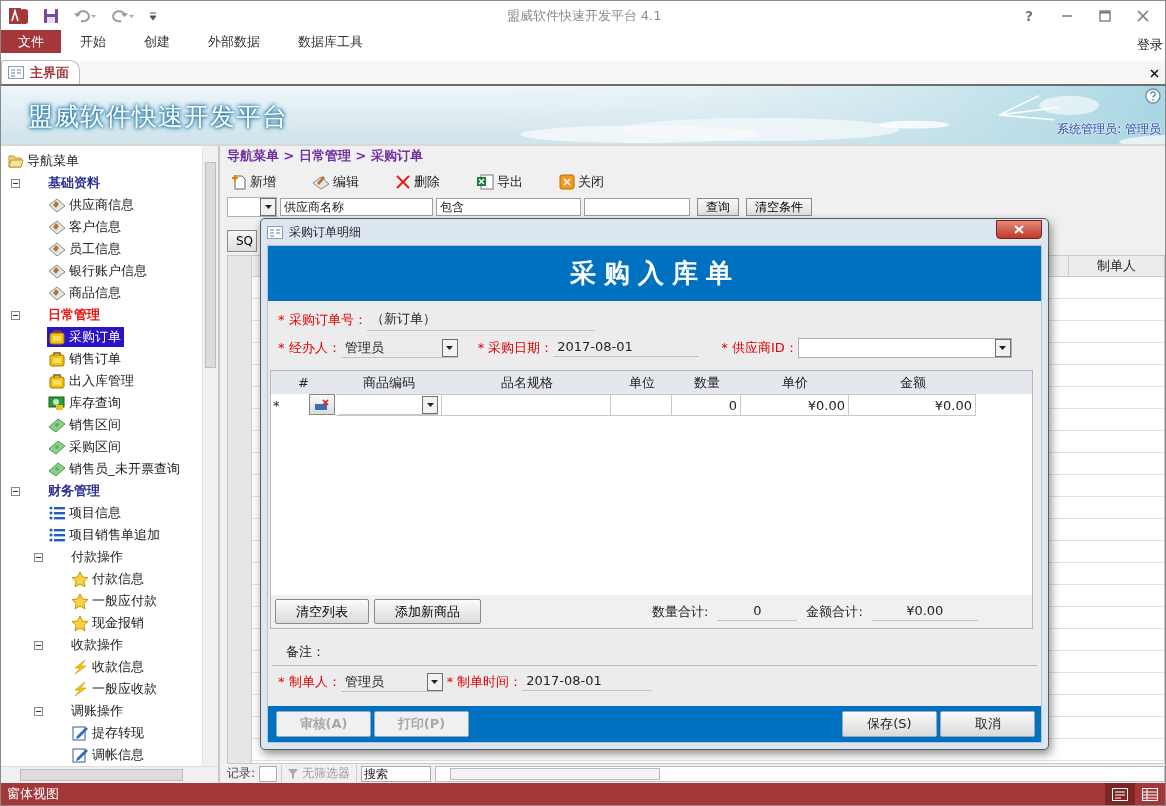 The width and height of the screenshot is (1166, 806). I want to click on database-app-icon, so click(19, 15).